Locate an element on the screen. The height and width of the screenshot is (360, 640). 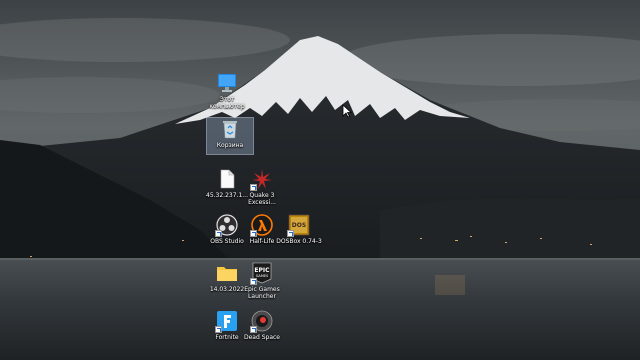
dead-space-icon is located at coordinates (261, 321).